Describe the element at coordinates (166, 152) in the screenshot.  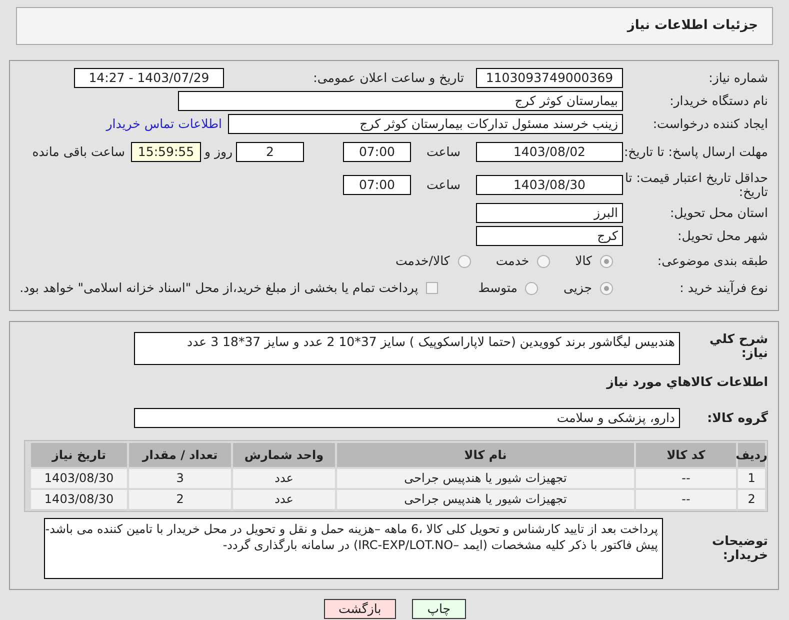
I see `countdown-field: 15:59:55` at that location.